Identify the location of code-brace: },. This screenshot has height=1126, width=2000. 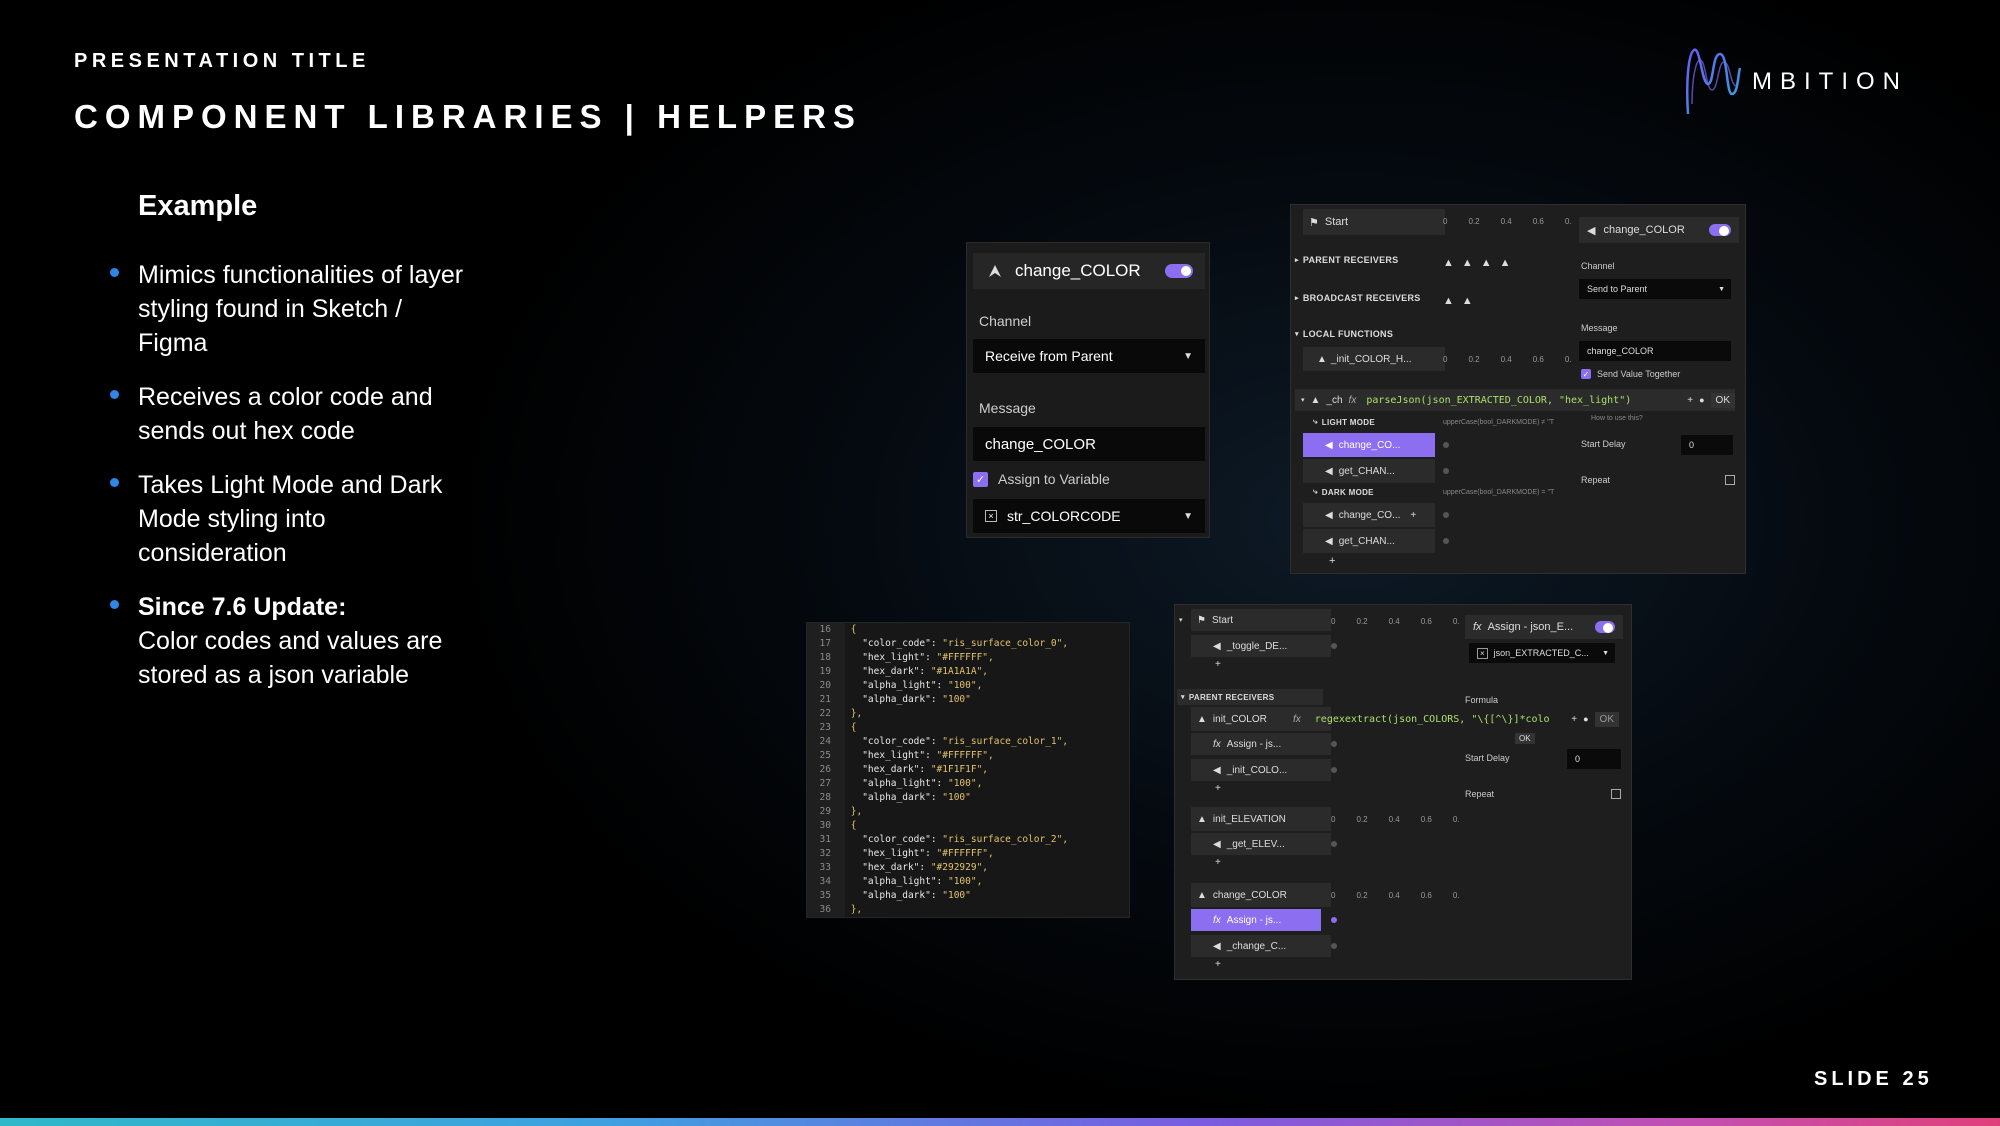
(856, 713).